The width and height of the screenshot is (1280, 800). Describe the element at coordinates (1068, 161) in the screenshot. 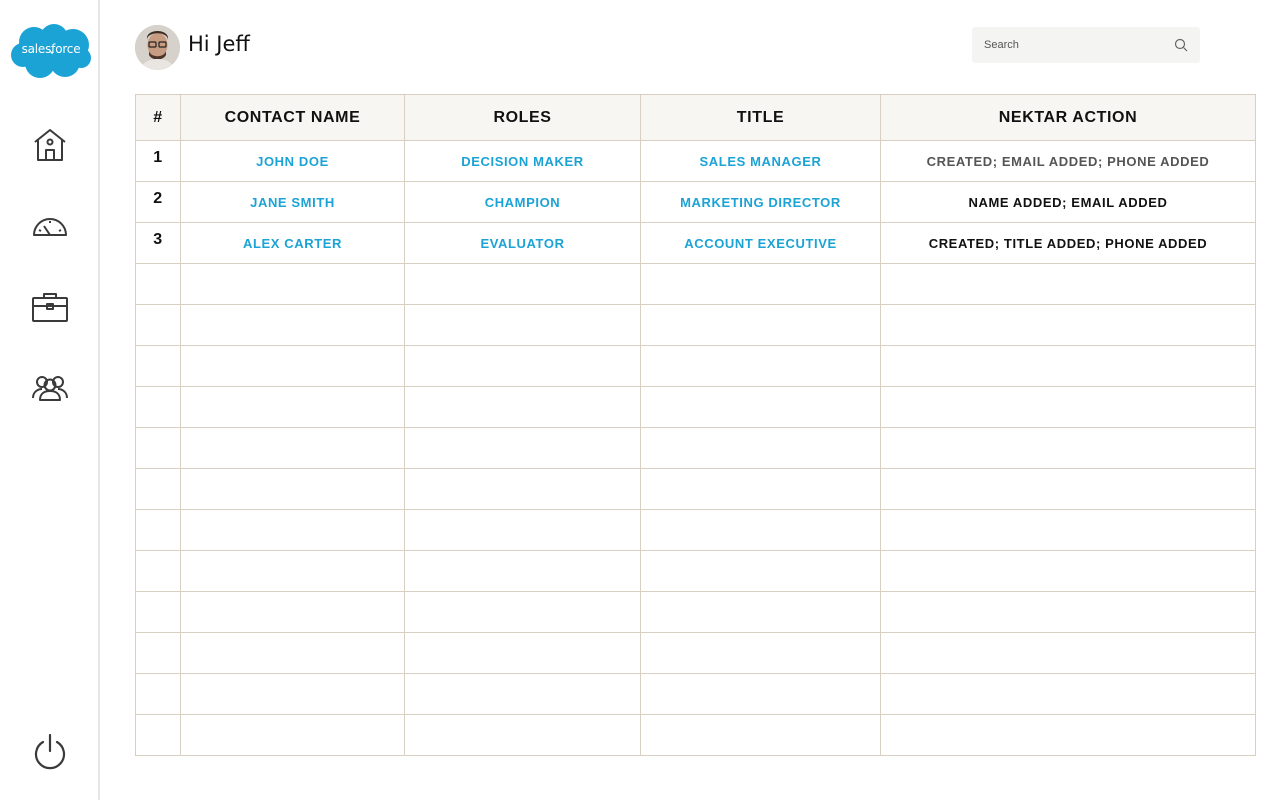

I see `nektar-action: CREATED; EMAIL ADDED; PHONE ADDED` at that location.